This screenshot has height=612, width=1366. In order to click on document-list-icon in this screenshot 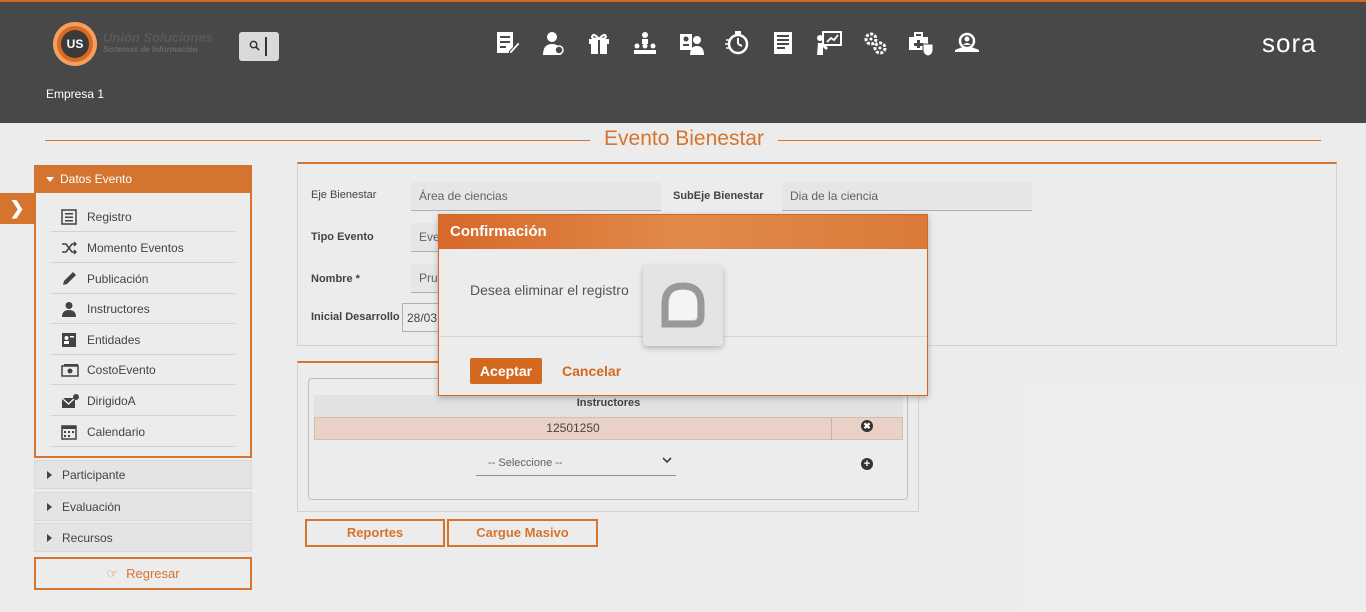, I will do `click(783, 43)`.